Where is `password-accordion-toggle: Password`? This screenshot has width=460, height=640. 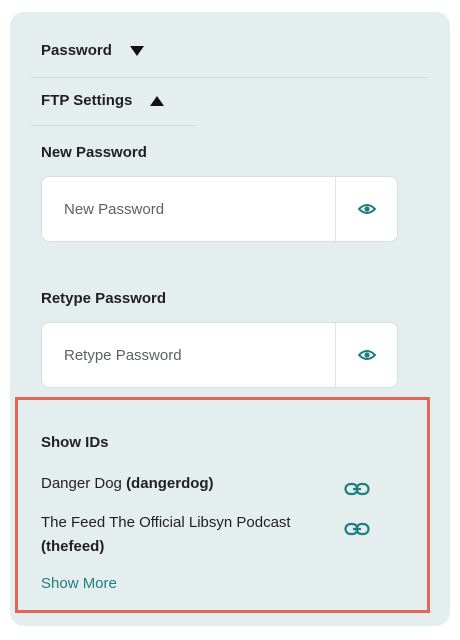 password-accordion-toggle: Password is located at coordinates (92, 50).